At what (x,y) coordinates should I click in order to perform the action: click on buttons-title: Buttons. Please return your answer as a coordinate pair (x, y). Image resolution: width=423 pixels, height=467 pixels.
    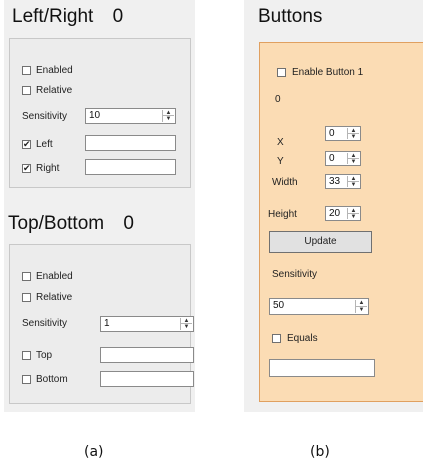
    Looking at the image, I should click on (290, 16).